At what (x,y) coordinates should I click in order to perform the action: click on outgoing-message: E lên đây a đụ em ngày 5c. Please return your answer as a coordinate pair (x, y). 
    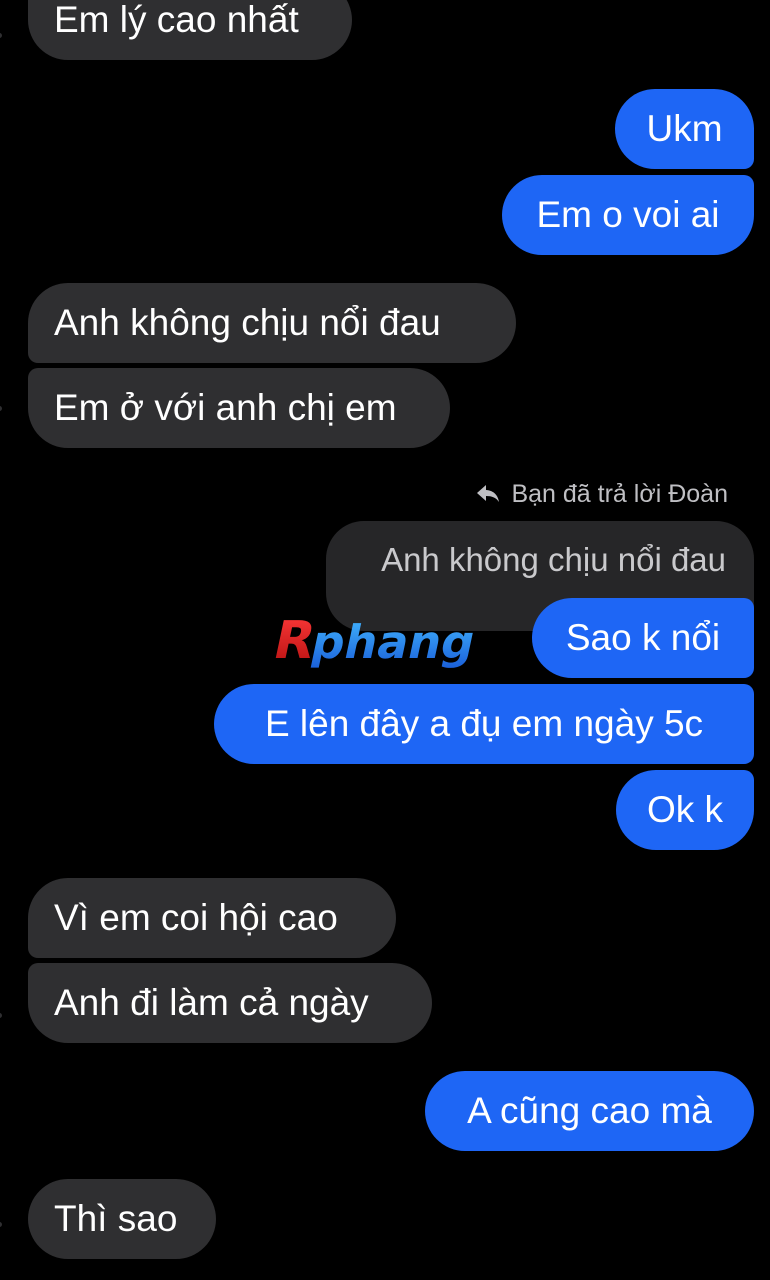
    Looking at the image, I should click on (484, 724).